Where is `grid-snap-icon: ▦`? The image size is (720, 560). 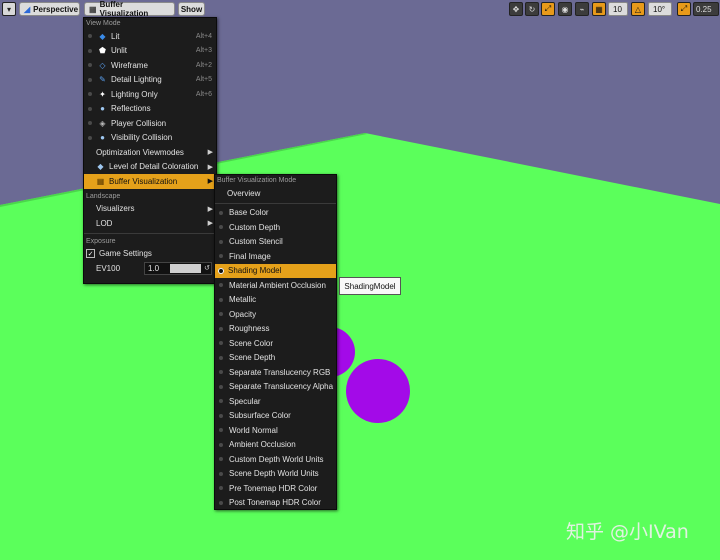
grid-snap-icon: ▦ is located at coordinates (599, 9).